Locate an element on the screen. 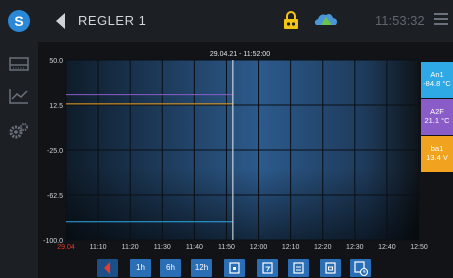 This screenshot has width=453, height=278. range-year-button is located at coordinates (330, 268).